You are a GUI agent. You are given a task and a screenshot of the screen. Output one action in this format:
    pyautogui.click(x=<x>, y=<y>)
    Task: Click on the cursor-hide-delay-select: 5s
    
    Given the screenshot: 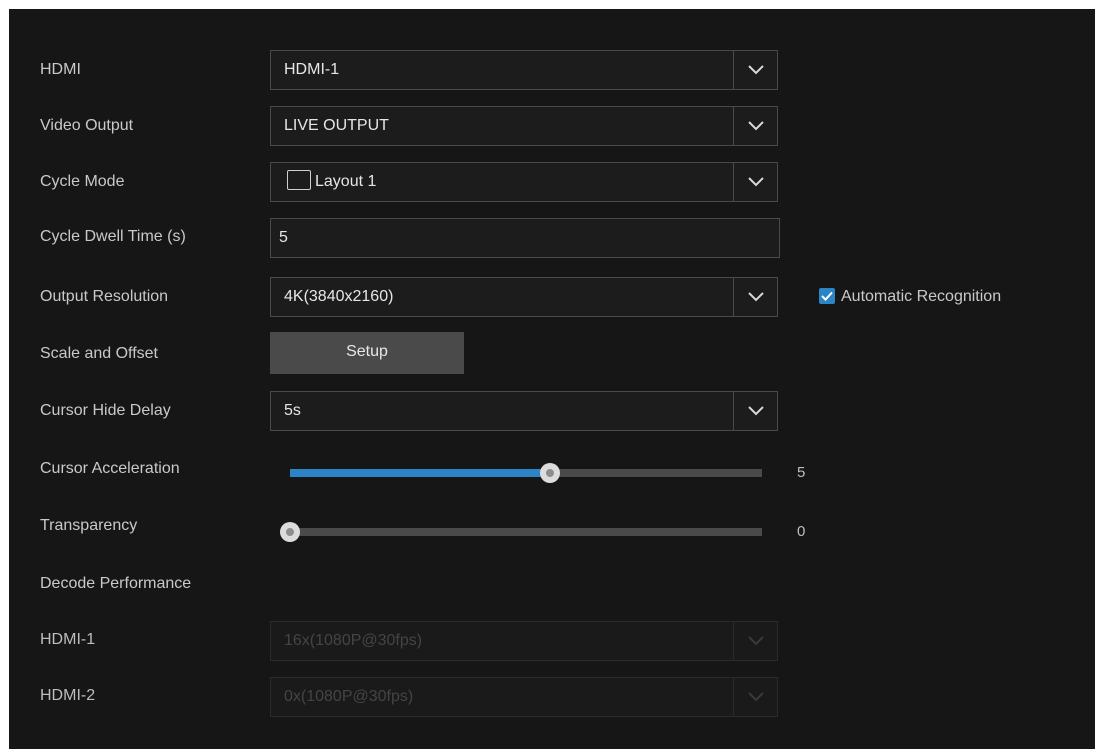 What is the action you would take?
    pyautogui.click(x=524, y=411)
    